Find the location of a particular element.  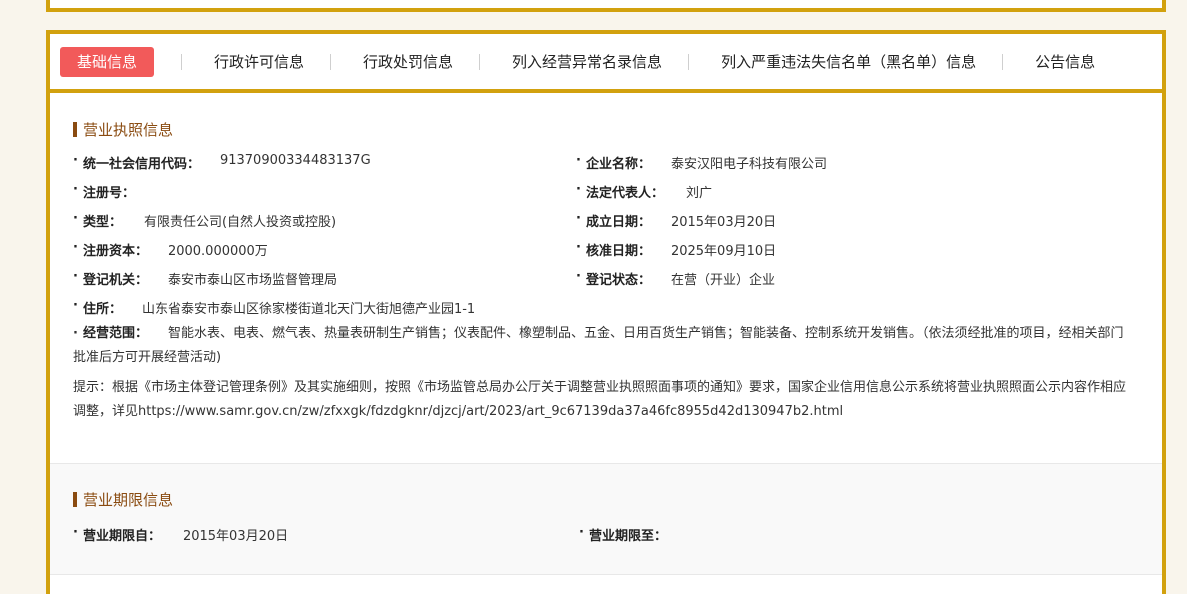

section-title: 营业期限信息 is located at coordinates (123, 499).